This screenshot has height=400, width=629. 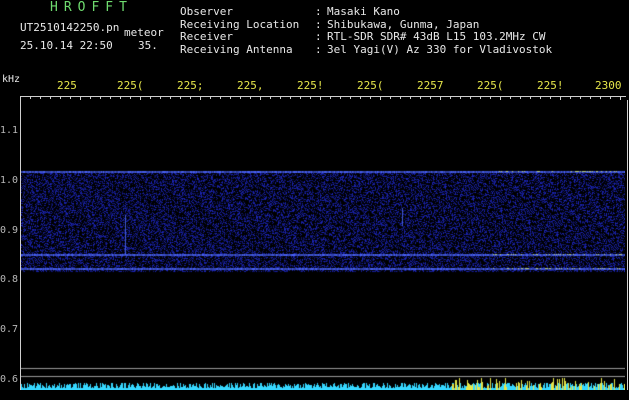 What do you see at coordinates (9, 130) in the screenshot?
I see `y-tick-label: 1.1` at bounding box center [9, 130].